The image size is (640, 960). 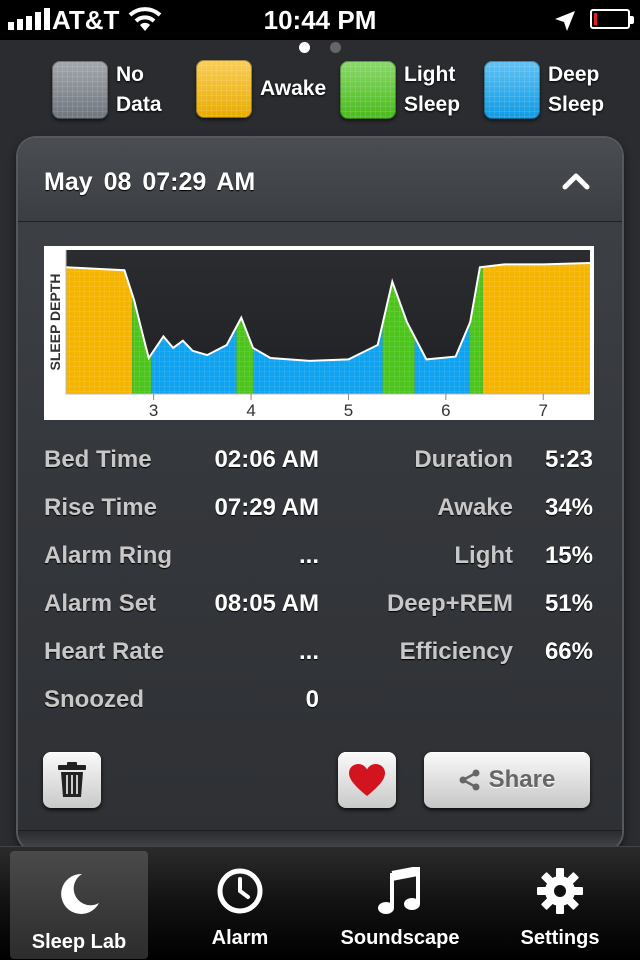 I want to click on stat-left-label: Alarm Ring, so click(x=108, y=555).